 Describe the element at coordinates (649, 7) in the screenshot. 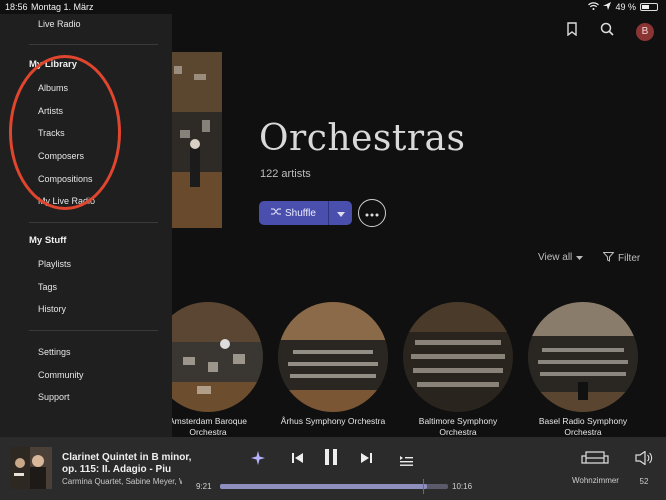

I see `battery-icon` at that location.